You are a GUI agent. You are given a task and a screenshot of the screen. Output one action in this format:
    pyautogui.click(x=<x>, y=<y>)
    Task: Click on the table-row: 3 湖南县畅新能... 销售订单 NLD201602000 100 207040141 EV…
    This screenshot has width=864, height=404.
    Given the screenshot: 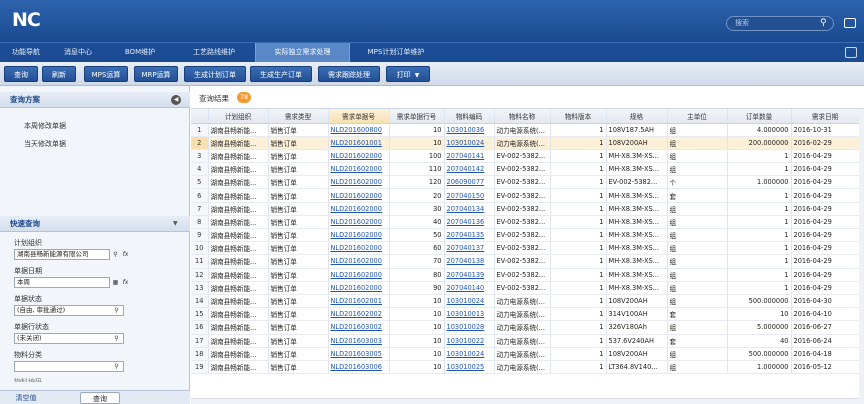 What is the action you would take?
    pyautogui.click(x=525, y=156)
    